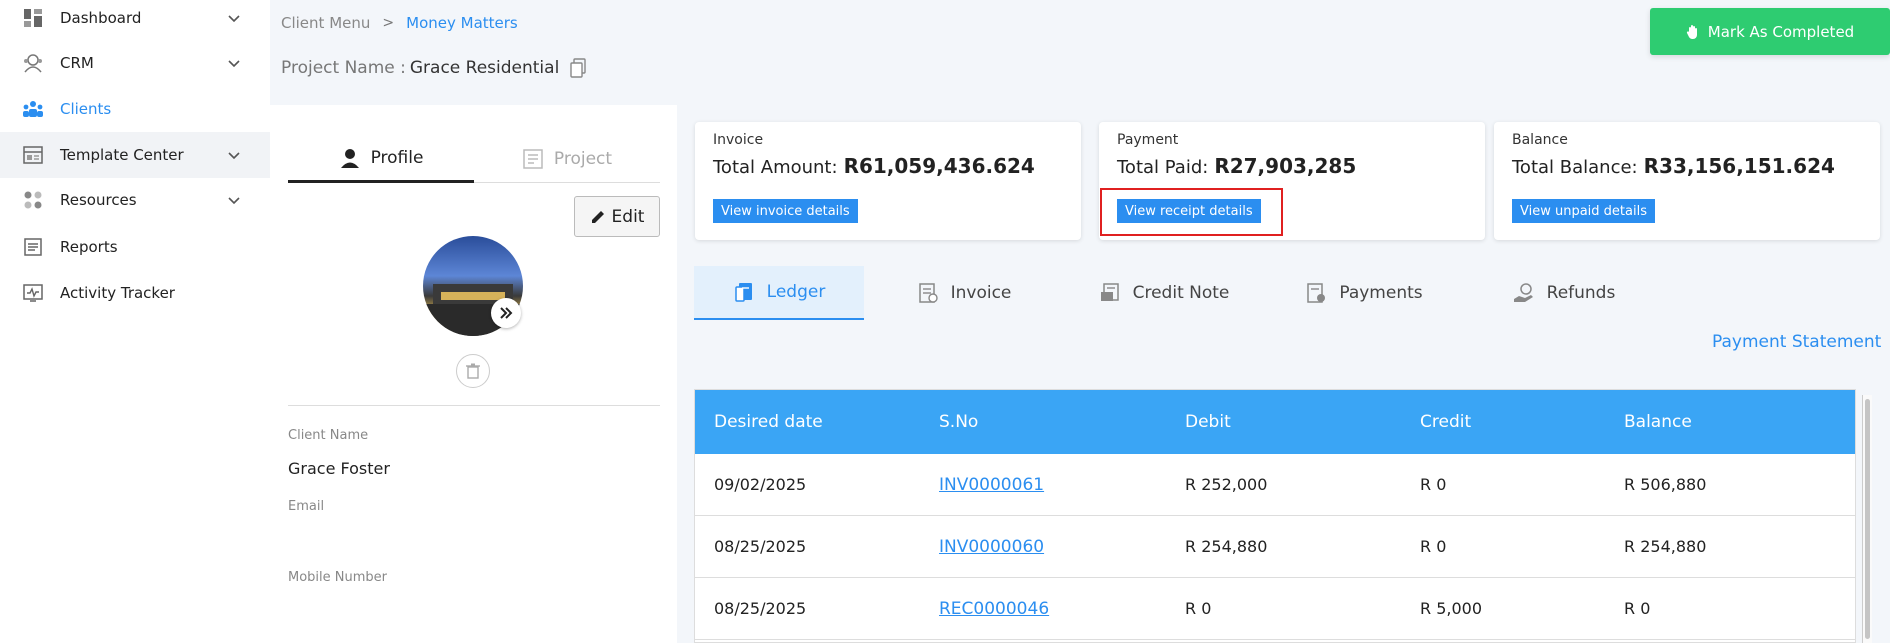 The image size is (1890, 643). Describe the element at coordinates (1796, 342) in the screenshot. I see `payment-statement-link: Payment Statement` at that location.